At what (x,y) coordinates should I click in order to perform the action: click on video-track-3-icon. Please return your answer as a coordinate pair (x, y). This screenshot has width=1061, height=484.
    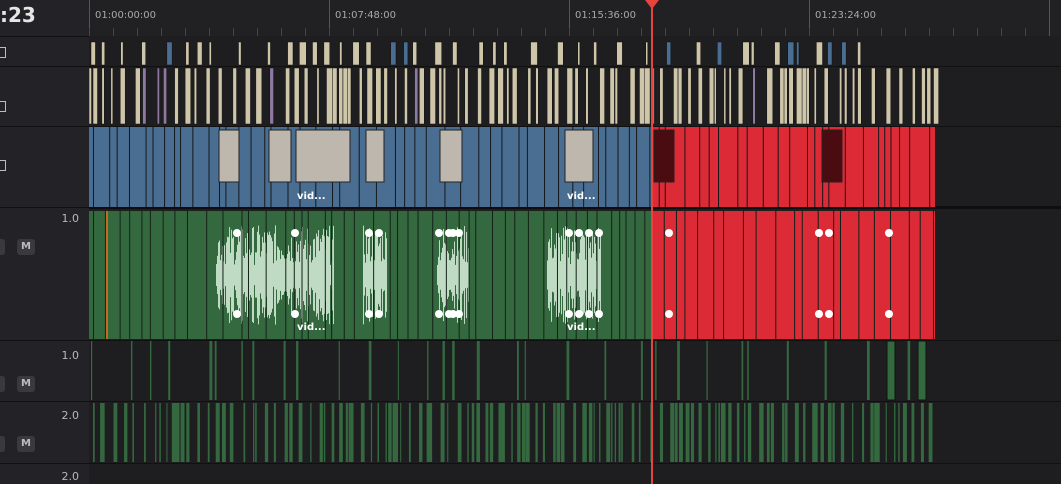
    Looking at the image, I should click on (3, 106).